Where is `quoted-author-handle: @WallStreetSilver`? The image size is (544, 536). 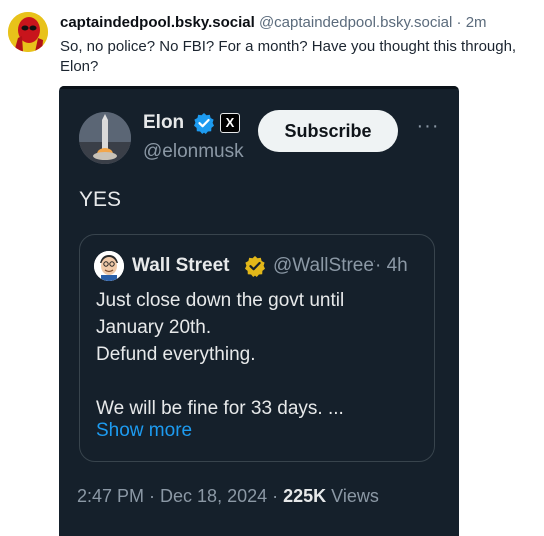
quoted-author-handle: @WallStreetSilver is located at coordinates (324, 265).